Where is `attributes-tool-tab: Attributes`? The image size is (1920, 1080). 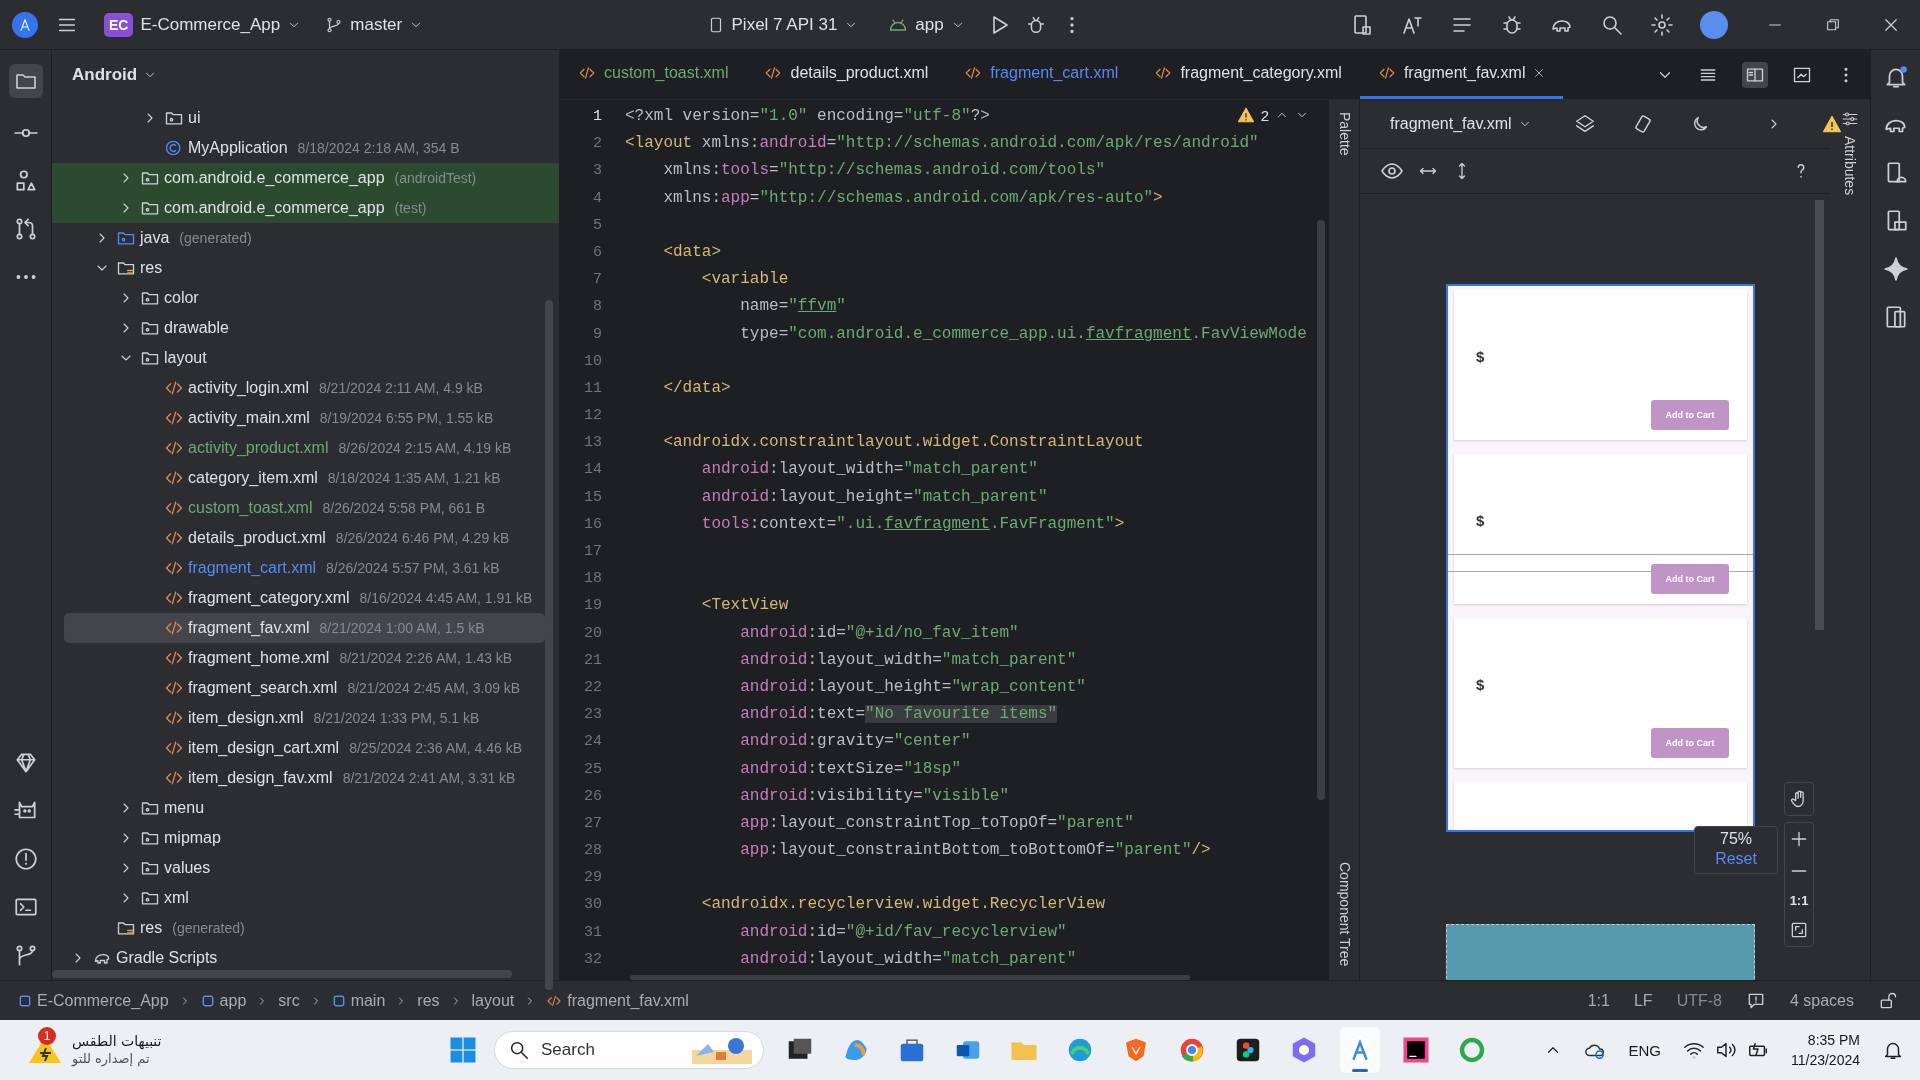
attributes-tool-tab: Attributes is located at coordinates (1850, 166).